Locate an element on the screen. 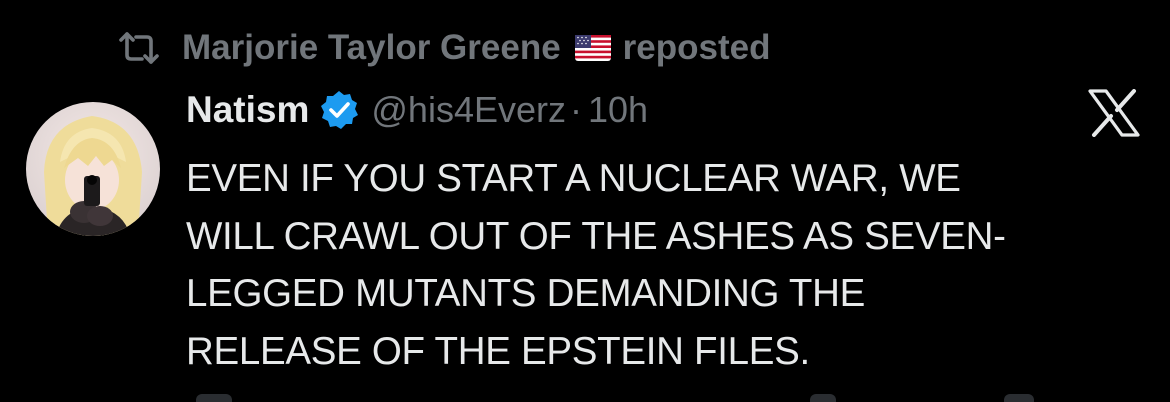 This screenshot has height=402, width=1170. repost-header: Marjorie Taylor Greene reposted is located at coordinates (444, 48).